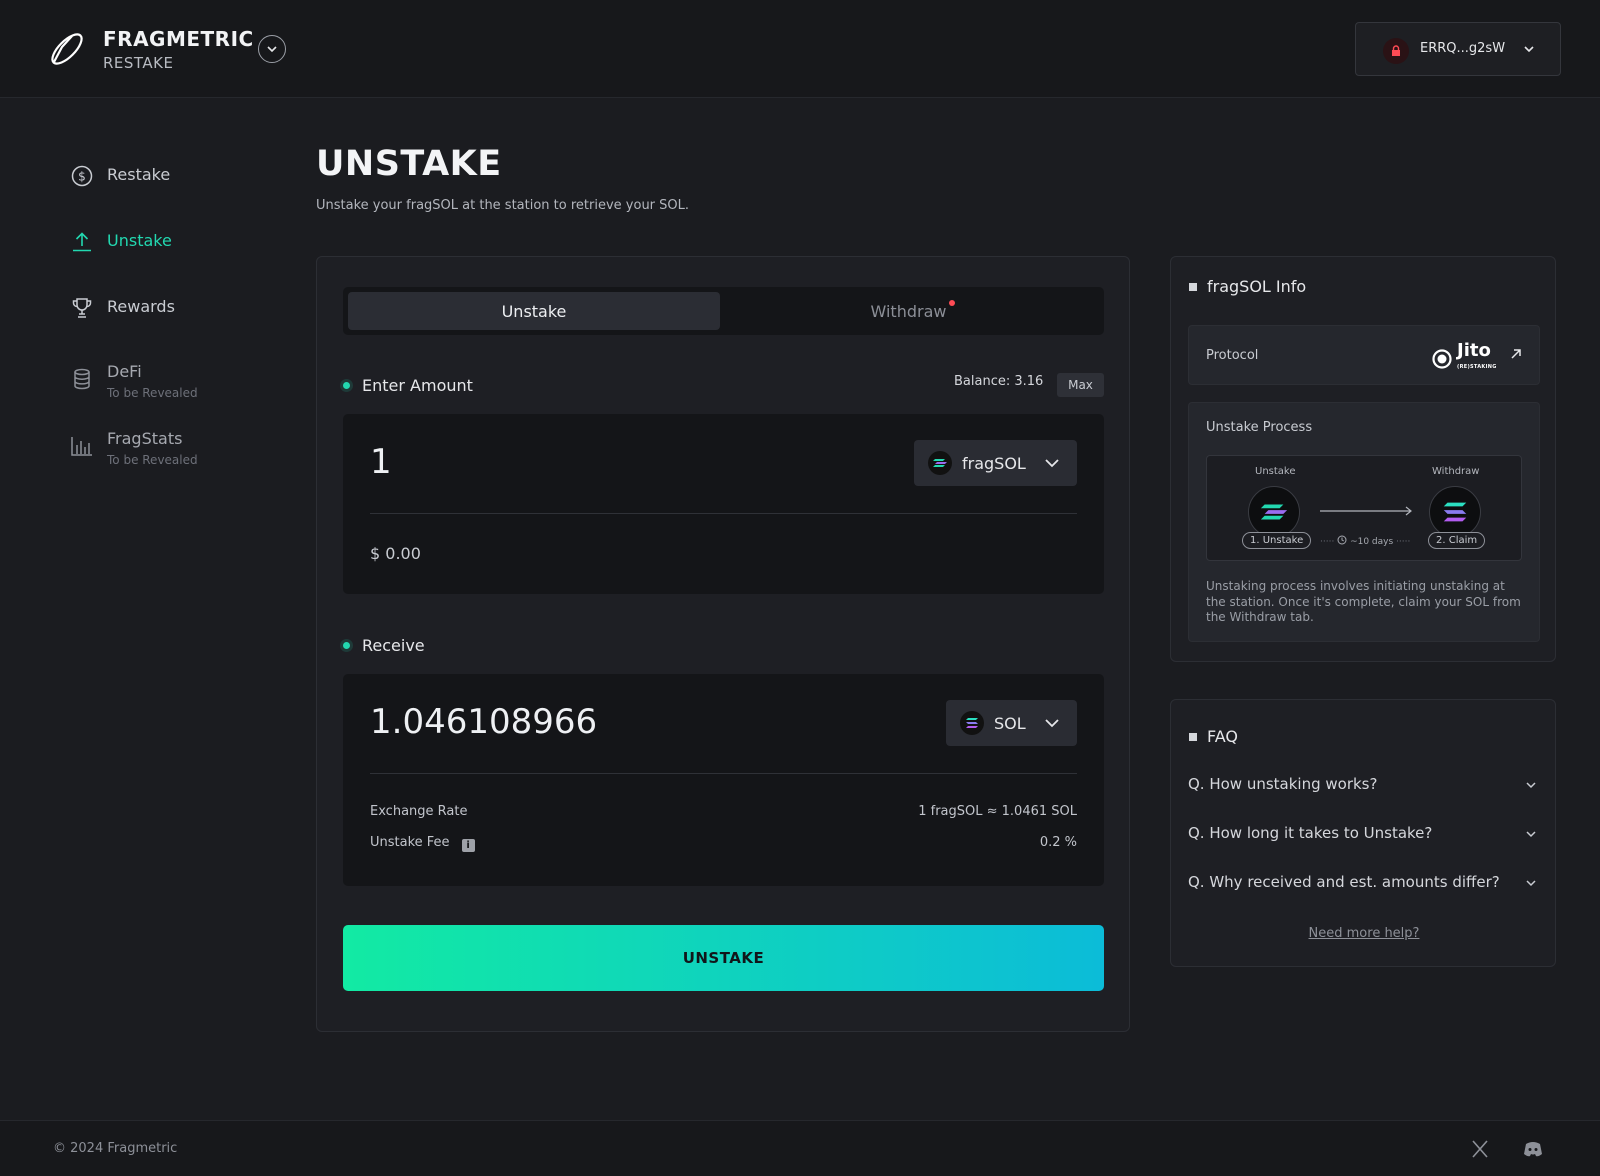 This screenshot has width=1600, height=1176. Describe the element at coordinates (1283, 784) in the screenshot. I see `faq-question: Q. How unstaking works?` at that location.